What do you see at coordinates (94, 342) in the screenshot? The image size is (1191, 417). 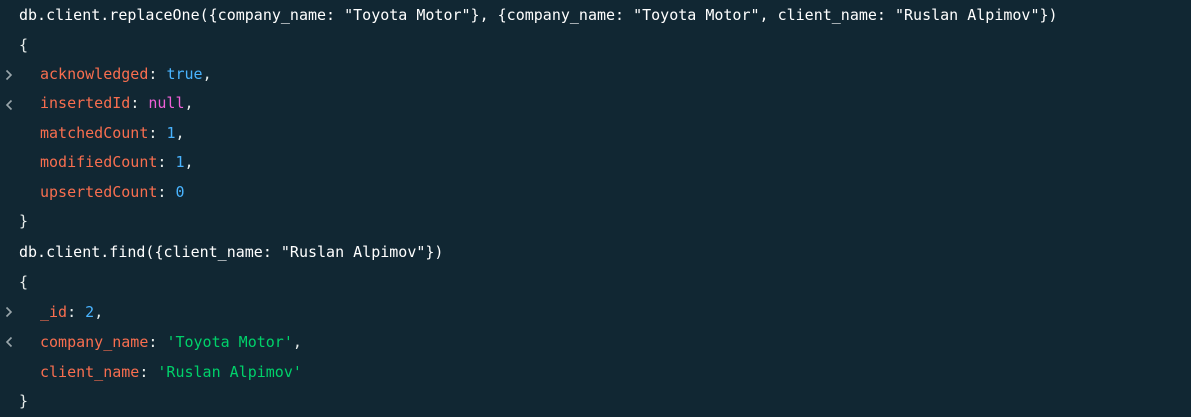 I see `field-key: company_name` at bounding box center [94, 342].